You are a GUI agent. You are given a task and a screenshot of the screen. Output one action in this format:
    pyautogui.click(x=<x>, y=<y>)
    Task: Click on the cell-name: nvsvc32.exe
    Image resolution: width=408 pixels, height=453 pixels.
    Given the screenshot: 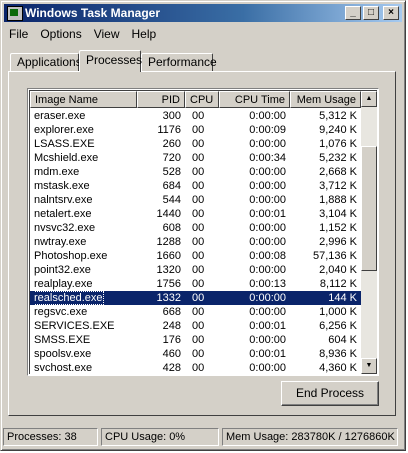 What is the action you would take?
    pyautogui.click(x=84, y=228)
    